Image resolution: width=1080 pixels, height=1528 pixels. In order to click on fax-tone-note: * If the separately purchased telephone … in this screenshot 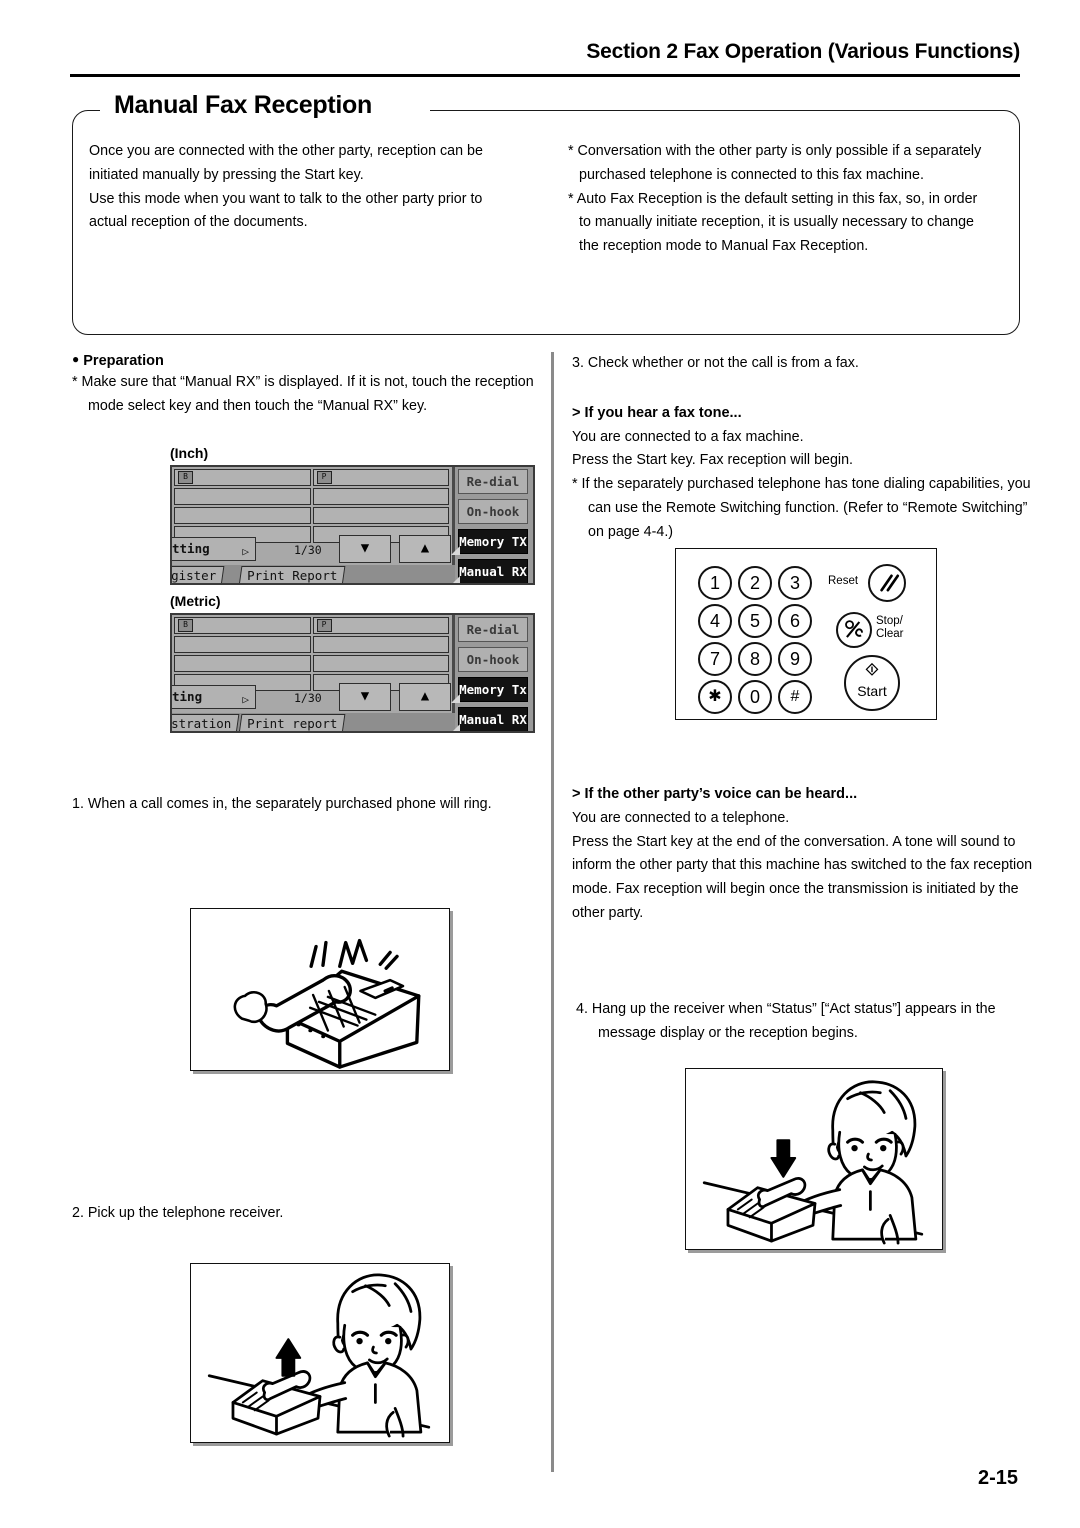, I will do `click(801, 508)`.